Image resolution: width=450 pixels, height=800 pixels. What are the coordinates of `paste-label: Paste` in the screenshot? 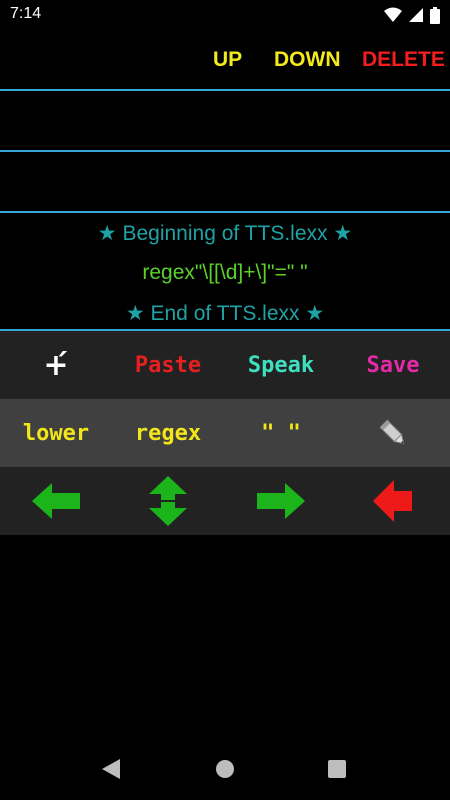 It's located at (168, 365).